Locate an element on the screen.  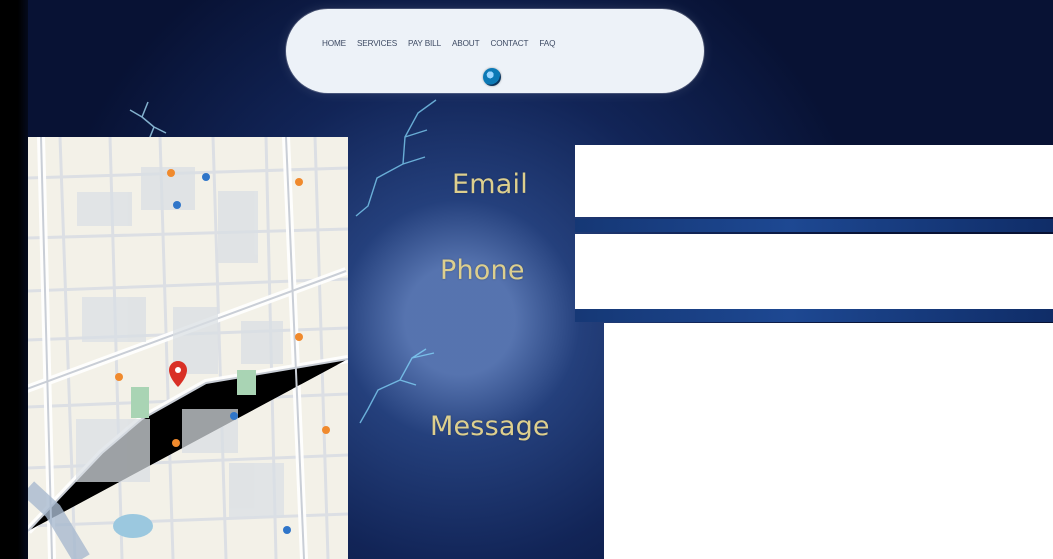
phone-divider is located at coordinates (814, 315).